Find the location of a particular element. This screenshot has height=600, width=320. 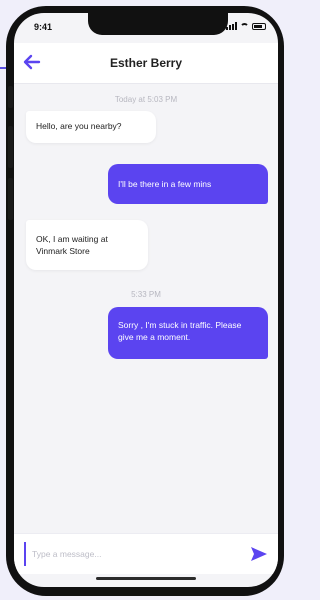

incoming-message: Hello, are you nearby? is located at coordinates (91, 127).